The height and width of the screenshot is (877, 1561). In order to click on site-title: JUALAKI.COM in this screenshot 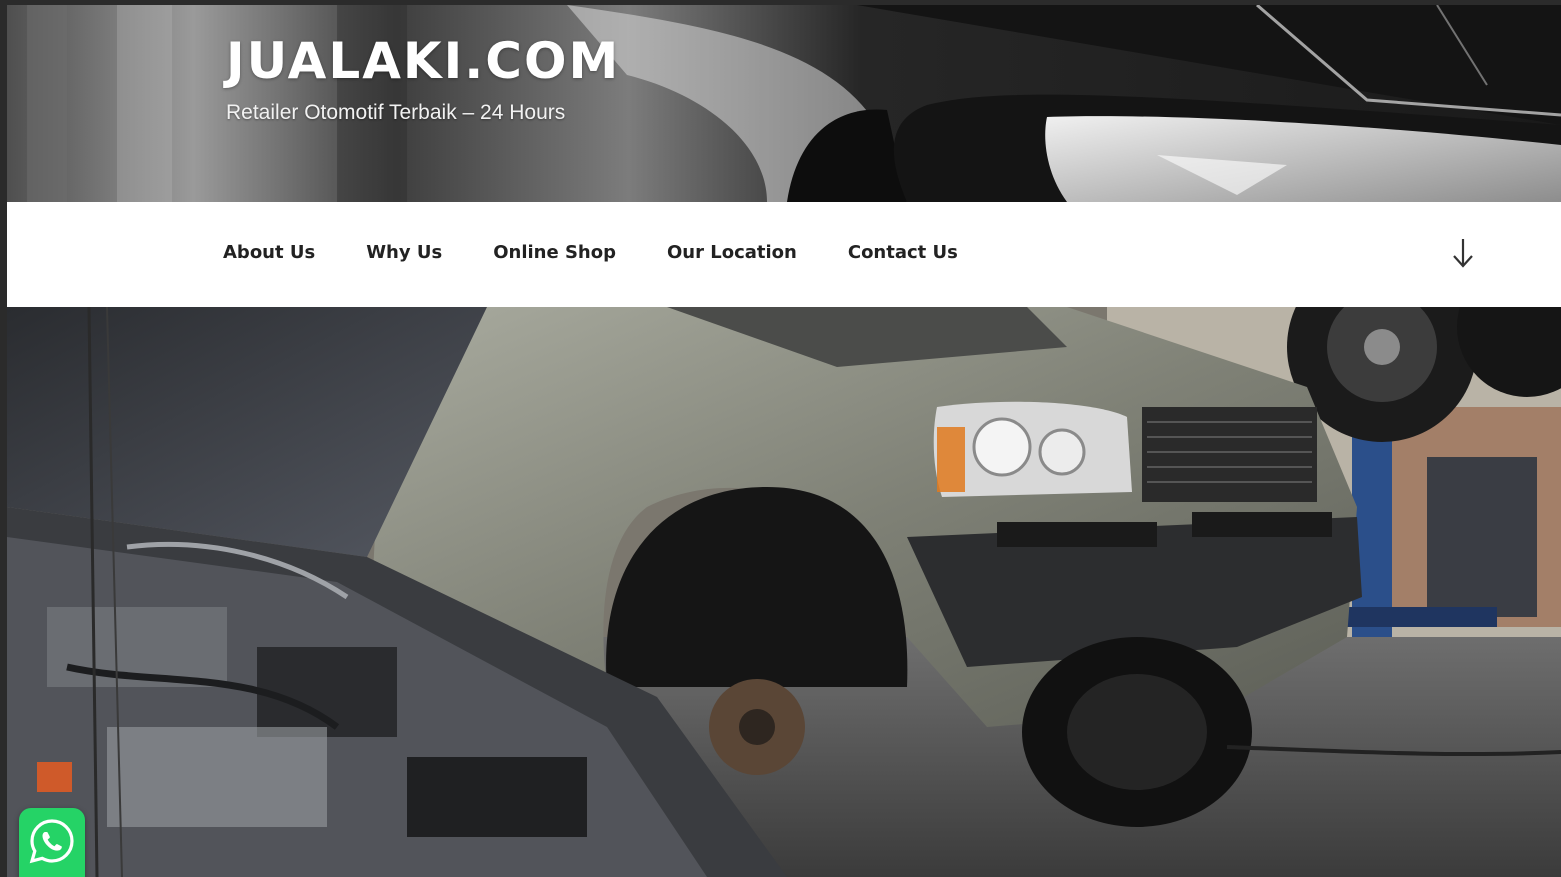, I will do `click(423, 61)`.